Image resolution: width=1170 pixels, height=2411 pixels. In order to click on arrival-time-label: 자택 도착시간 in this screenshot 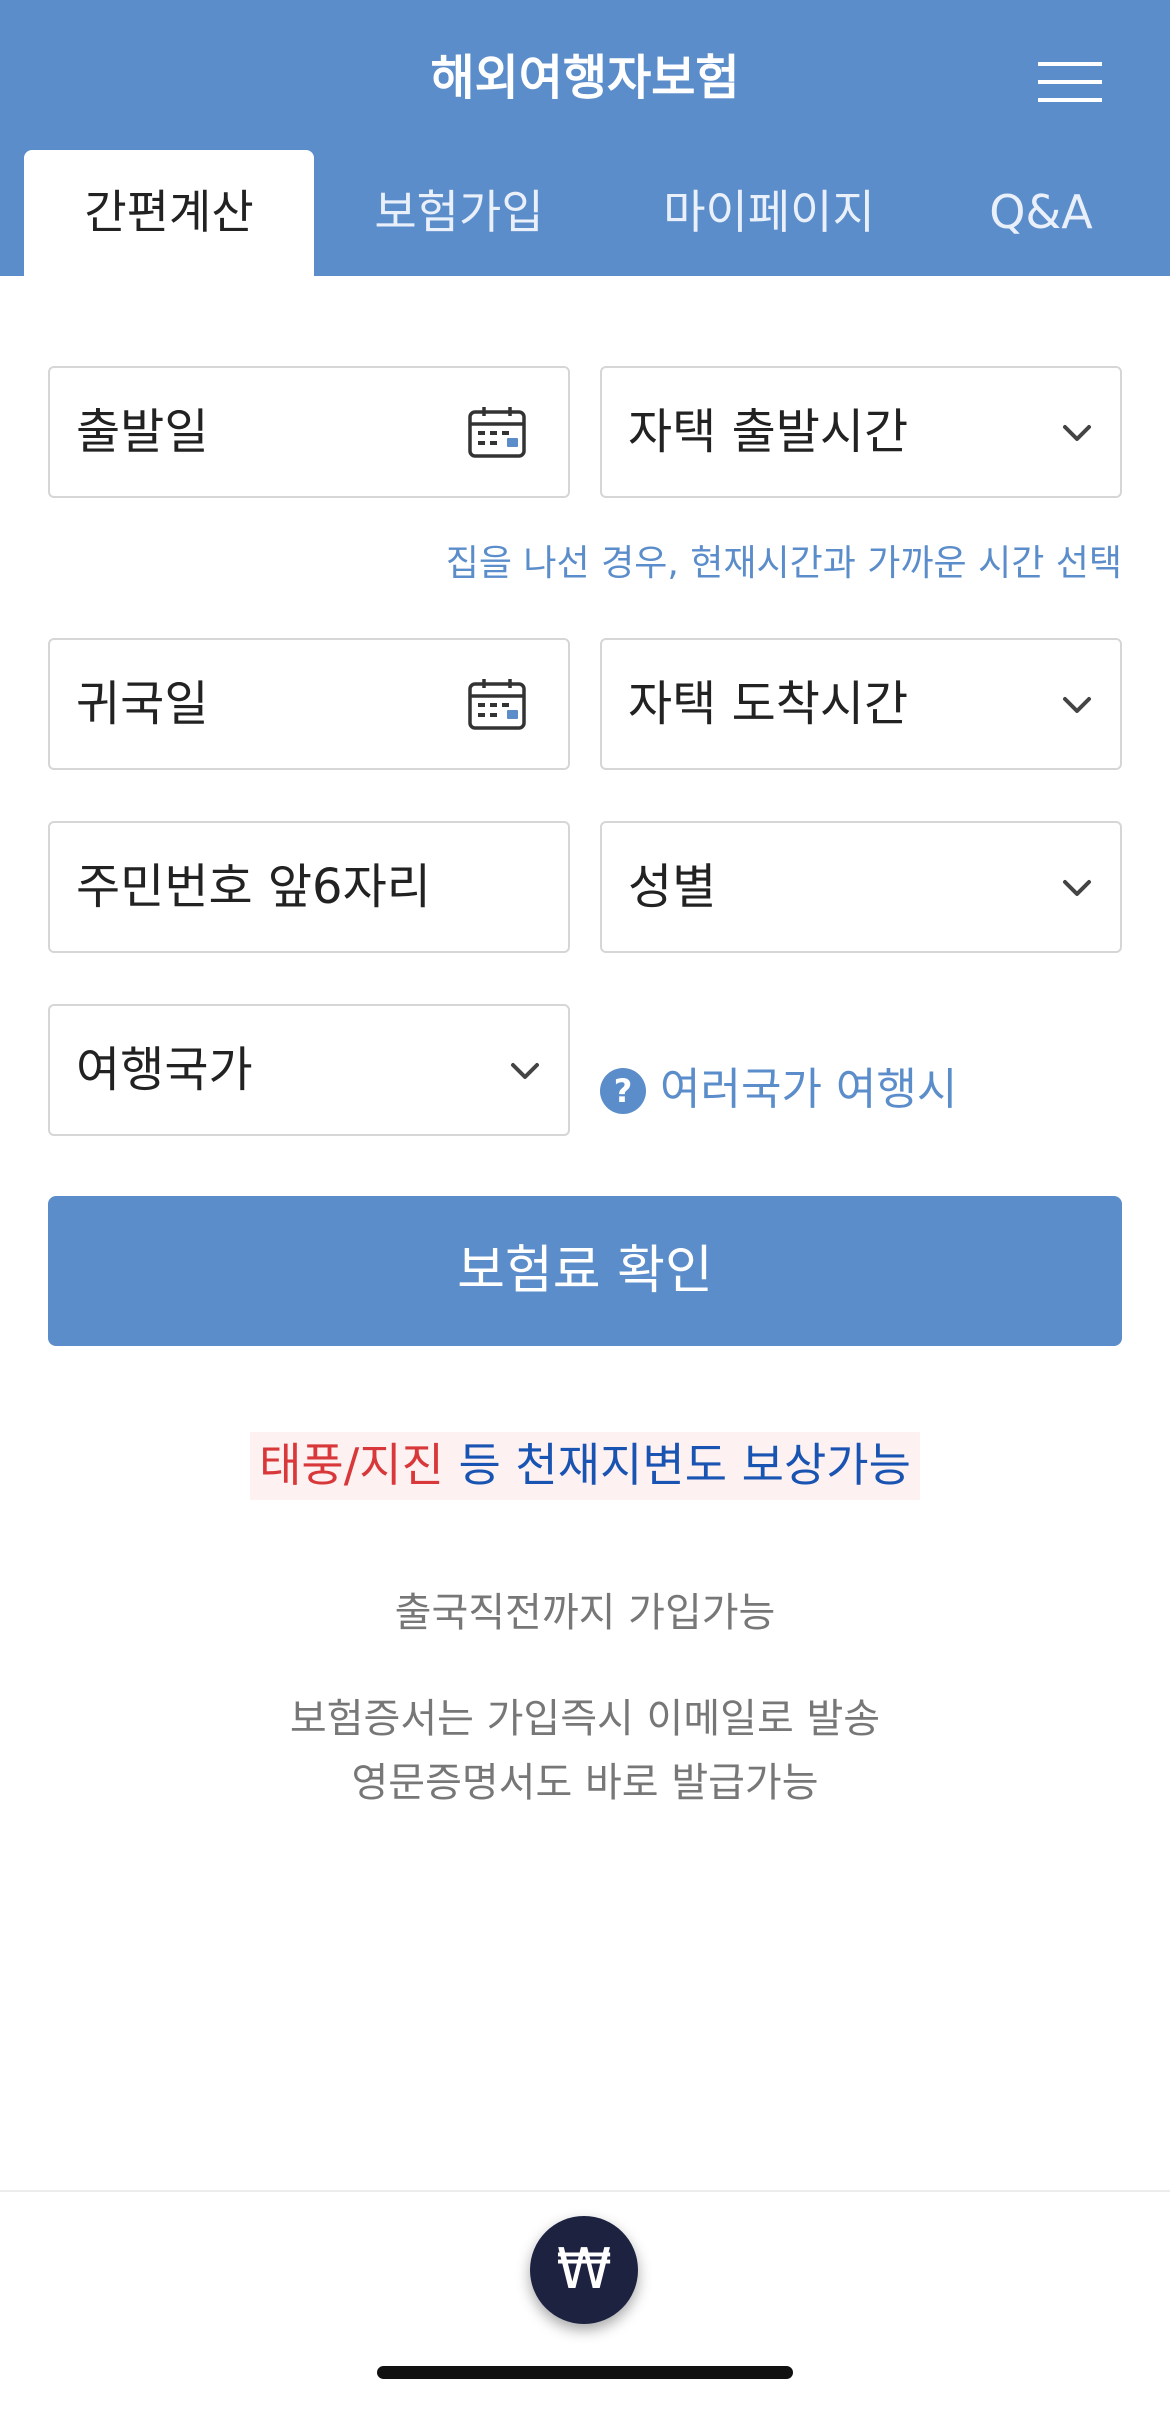, I will do `click(768, 704)`.